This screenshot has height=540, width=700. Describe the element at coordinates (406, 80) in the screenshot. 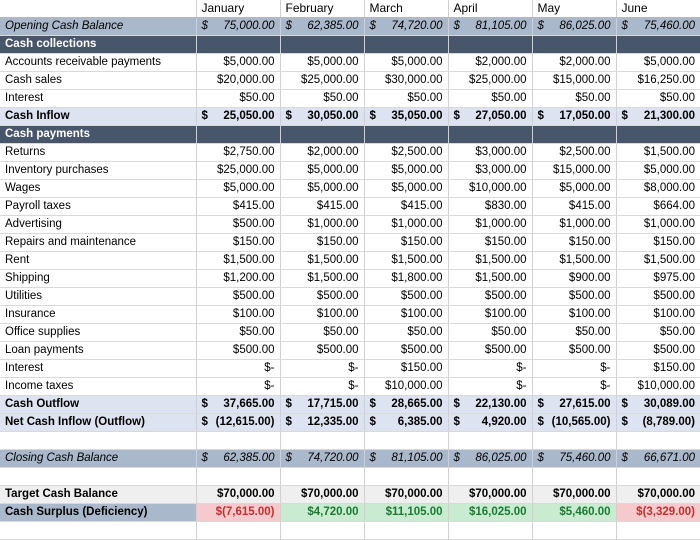

I see `data-cell: $30,000.00` at that location.